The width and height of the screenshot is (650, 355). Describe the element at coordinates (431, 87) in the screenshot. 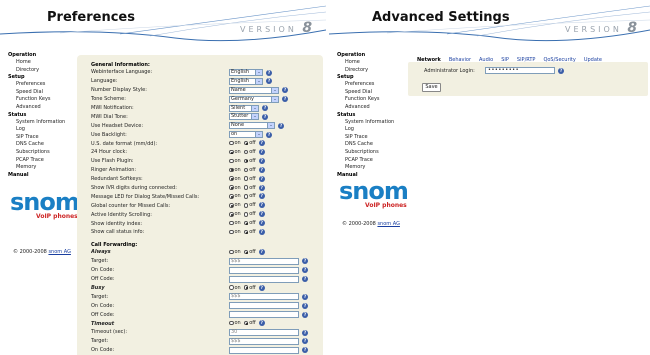

I see `save-button: Save` at that location.